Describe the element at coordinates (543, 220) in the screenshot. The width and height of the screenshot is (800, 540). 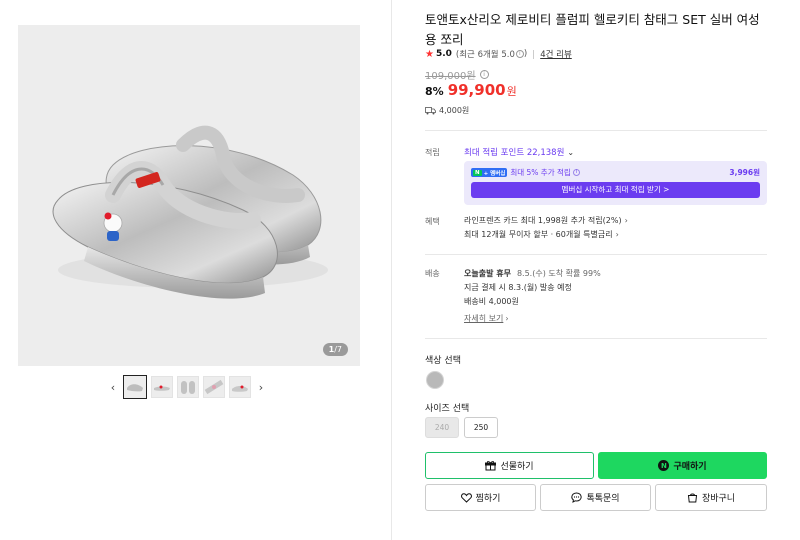
I see `card-benefit-text: 라인프렌즈 카드 최대 1,998원 추가 적립(2%)` at that location.